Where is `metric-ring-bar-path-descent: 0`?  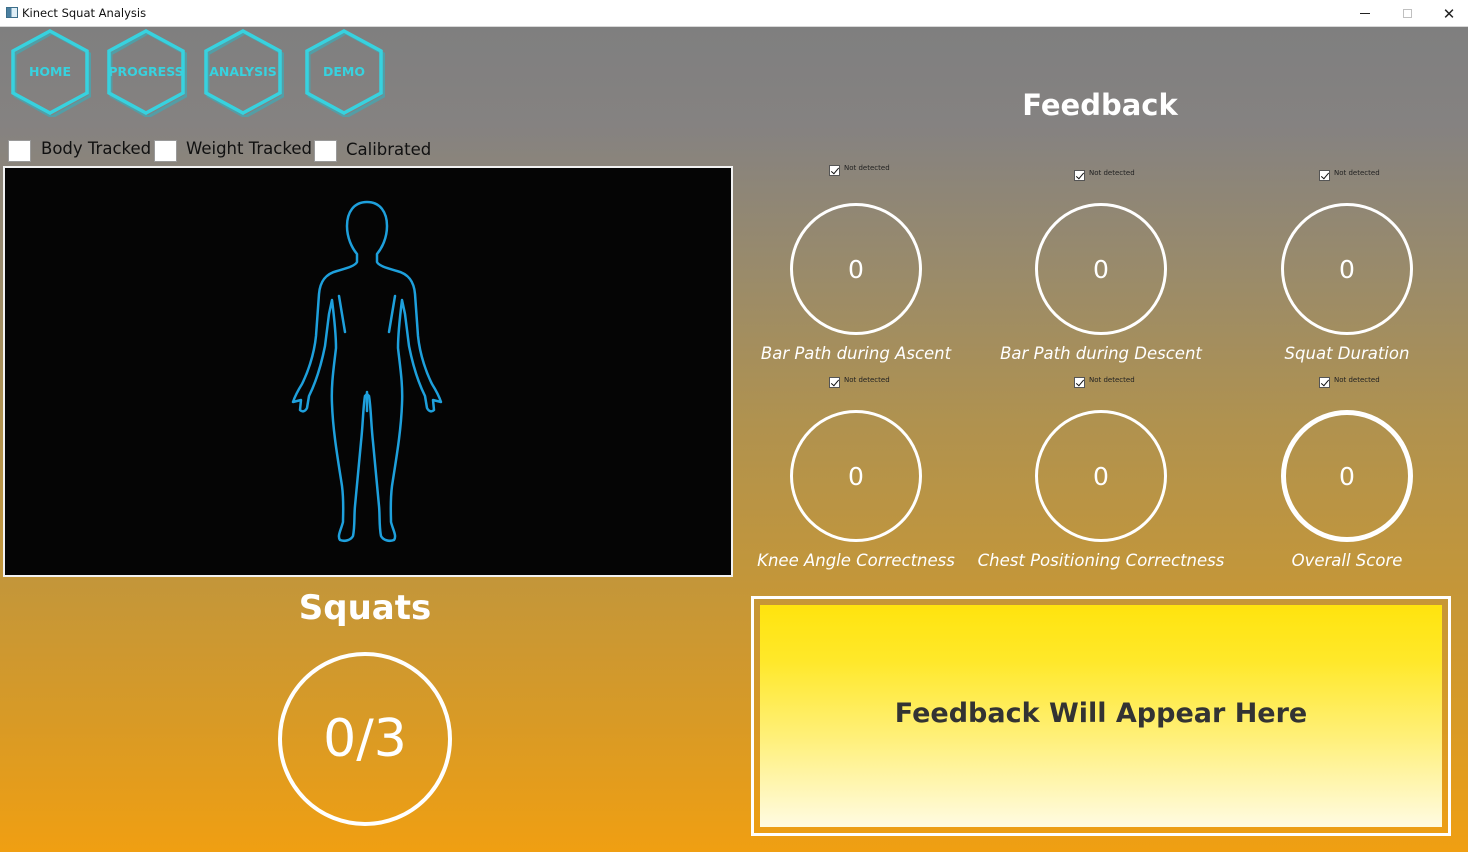
metric-ring-bar-path-descent: 0 is located at coordinates (1101, 269).